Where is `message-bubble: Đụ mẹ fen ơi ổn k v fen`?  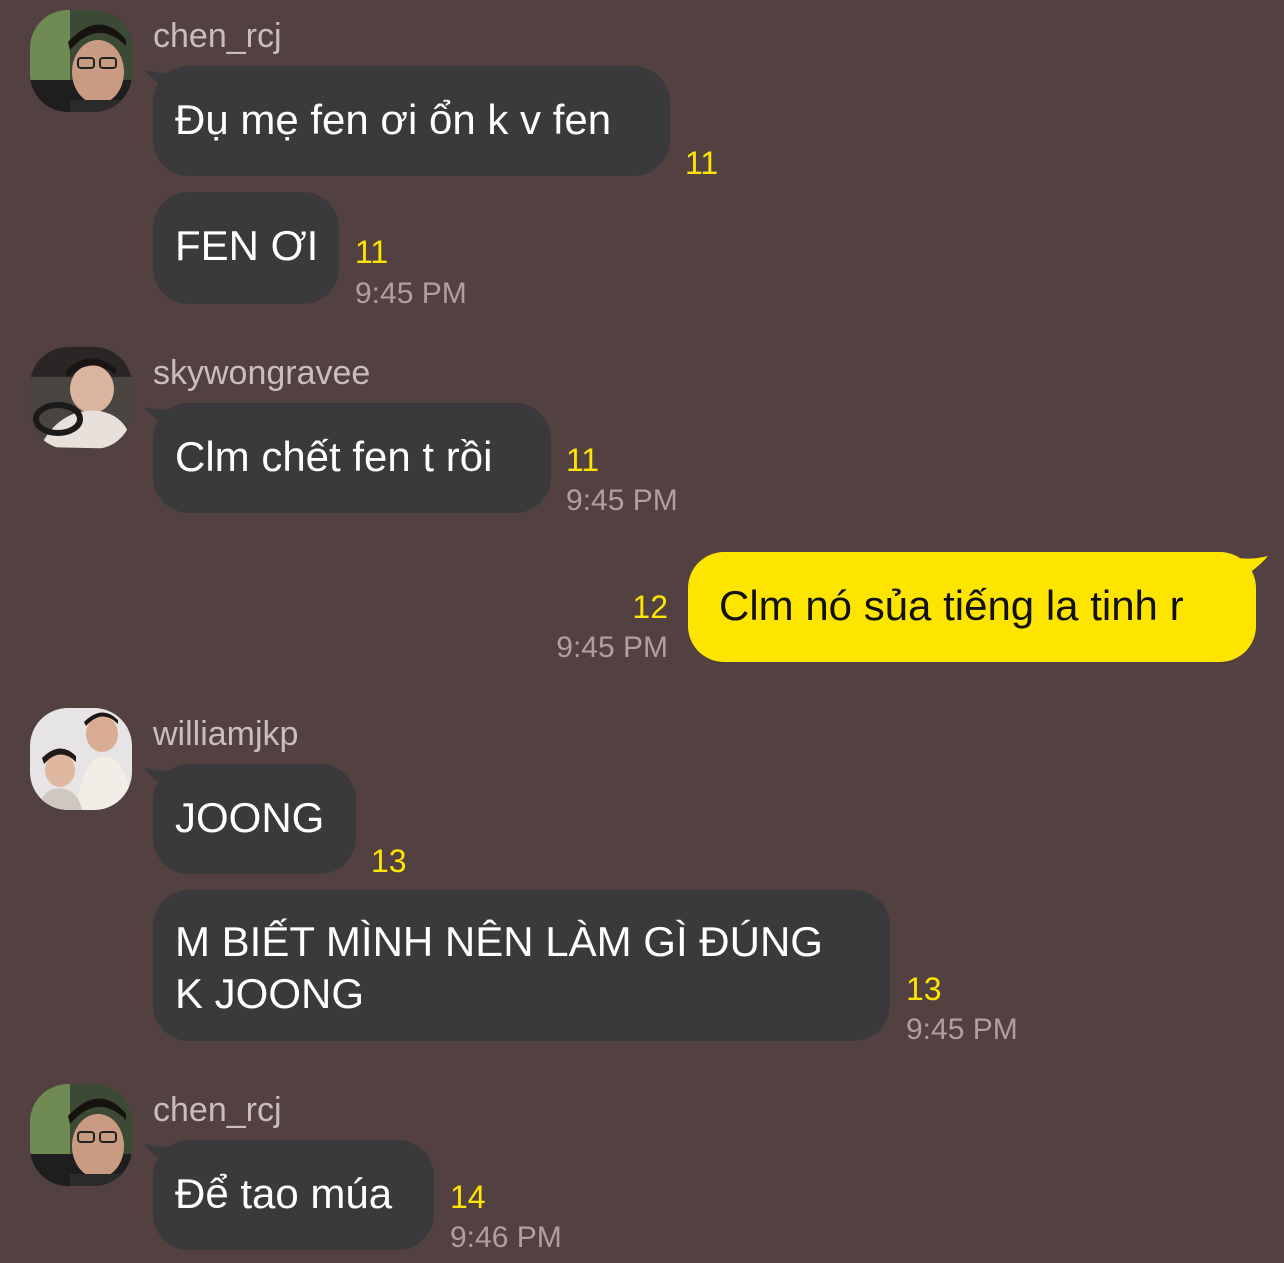
message-bubble: Đụ mẹ fen ơi ổn k v fen is located at coordinates (411, 121).